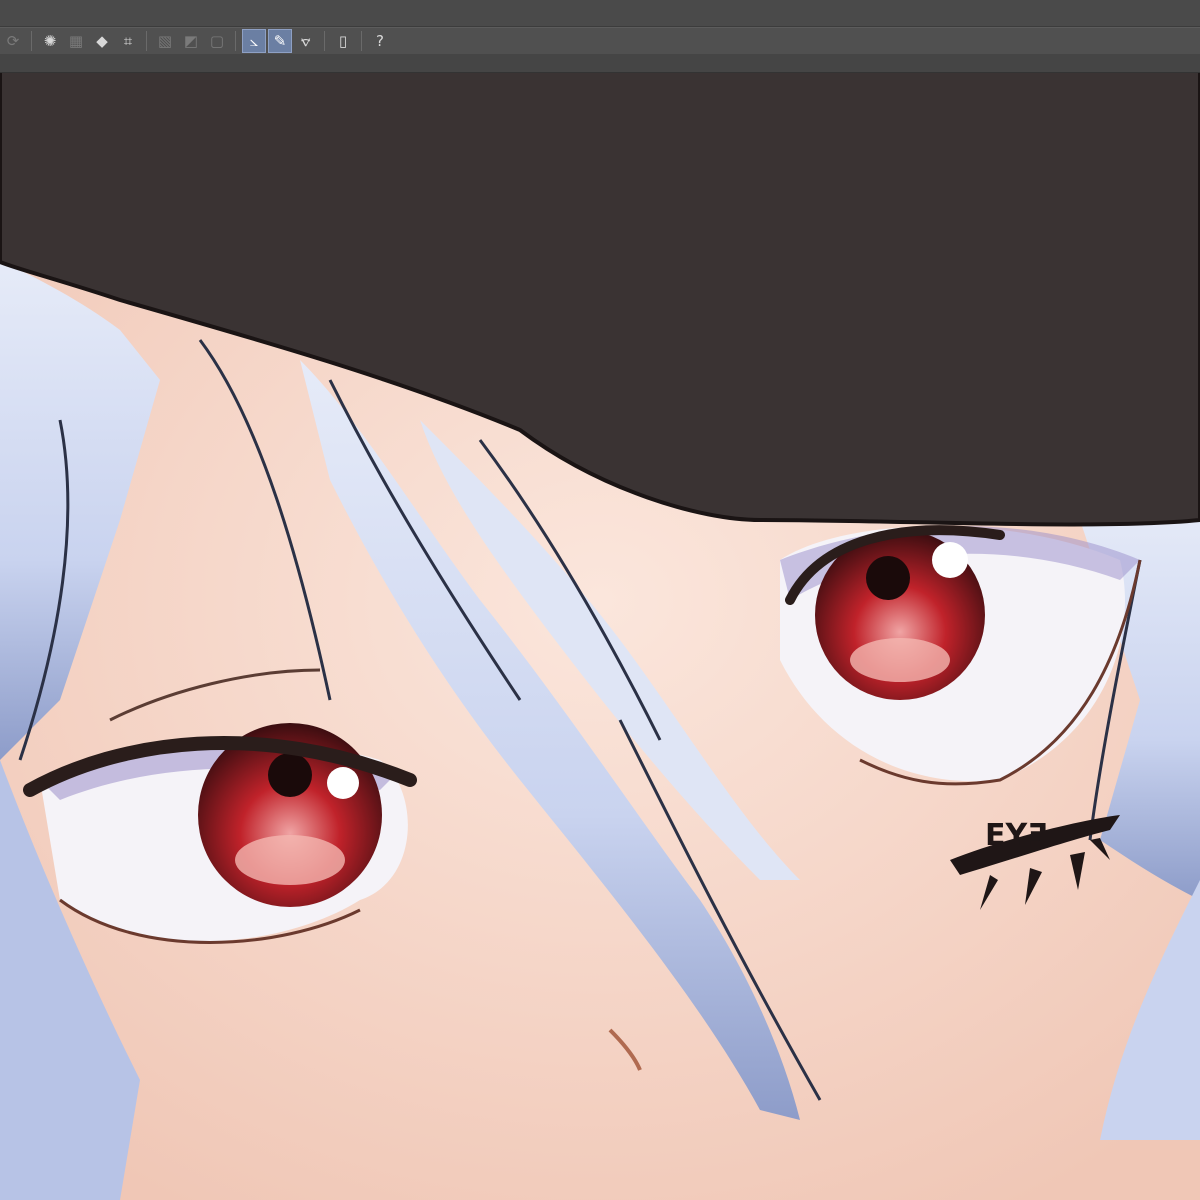 The height and width of the screenshot is (1200, 1200). I want to click on redo-icon: ⟳, so click(13, 41).